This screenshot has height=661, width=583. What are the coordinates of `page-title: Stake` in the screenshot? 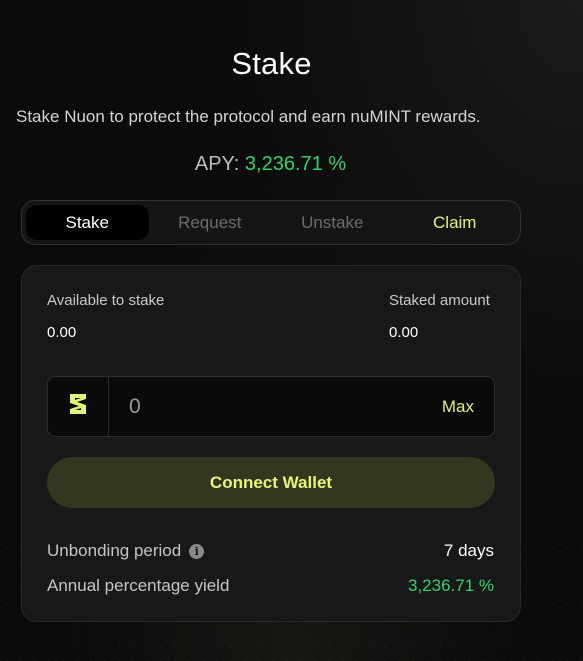 It's located at (271, 63).